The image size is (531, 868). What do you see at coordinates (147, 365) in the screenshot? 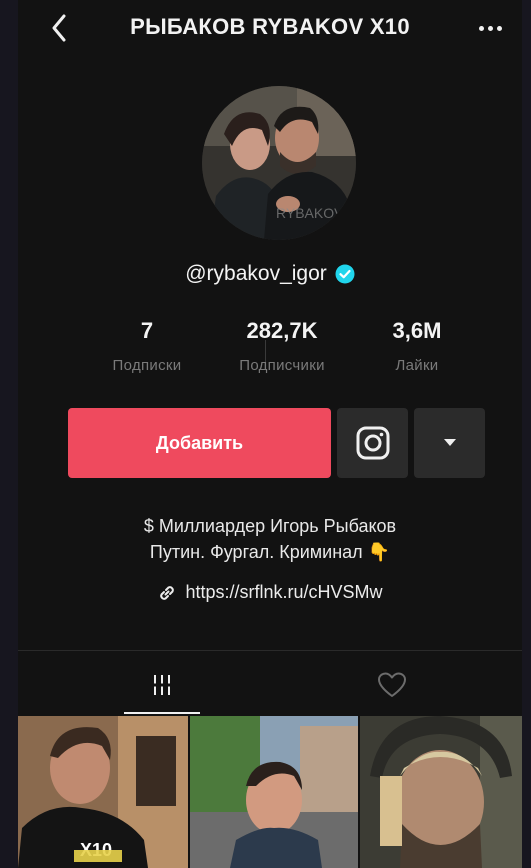
I see `following-label: Подписки` at bounding box center [147, 365].